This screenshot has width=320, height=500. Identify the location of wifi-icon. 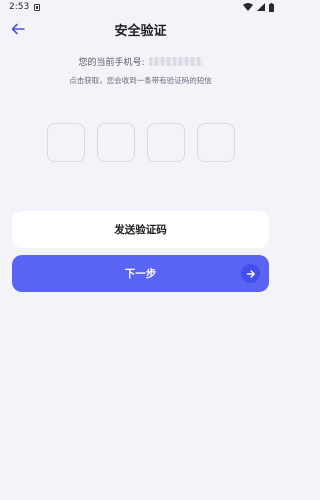
(248, 7).